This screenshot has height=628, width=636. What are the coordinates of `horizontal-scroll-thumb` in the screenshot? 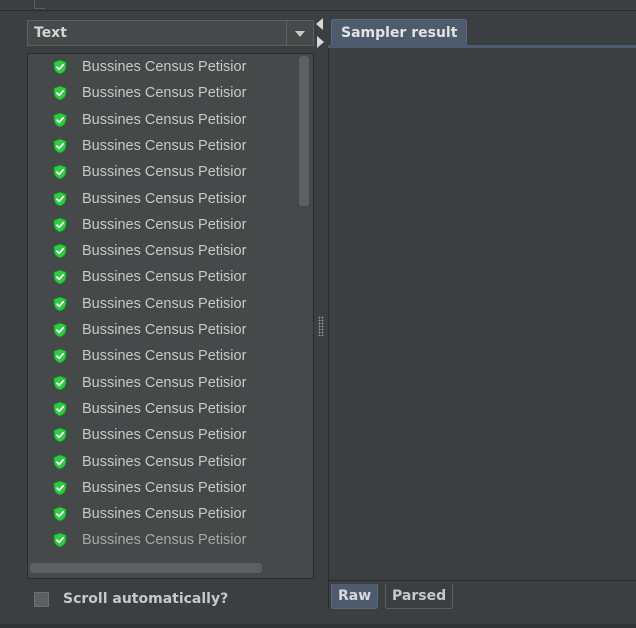 It's located at (146, 568).